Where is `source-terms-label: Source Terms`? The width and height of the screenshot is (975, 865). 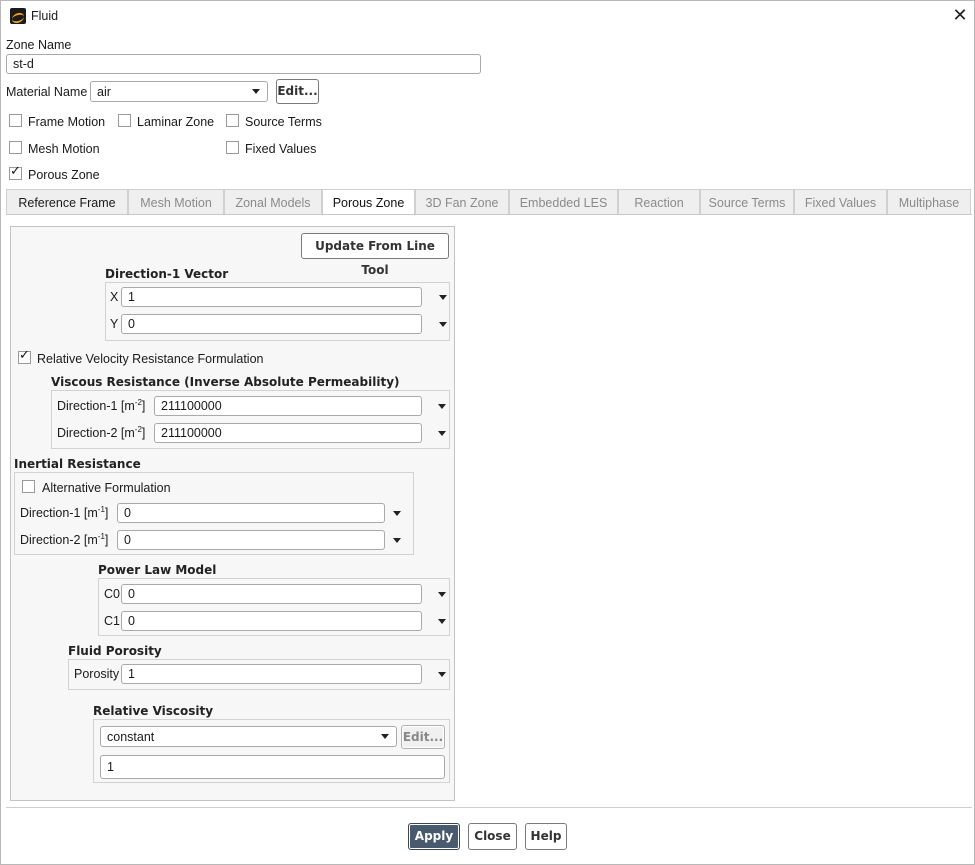
source-terms-label: Source Terms is located at coordinates (283, 122).